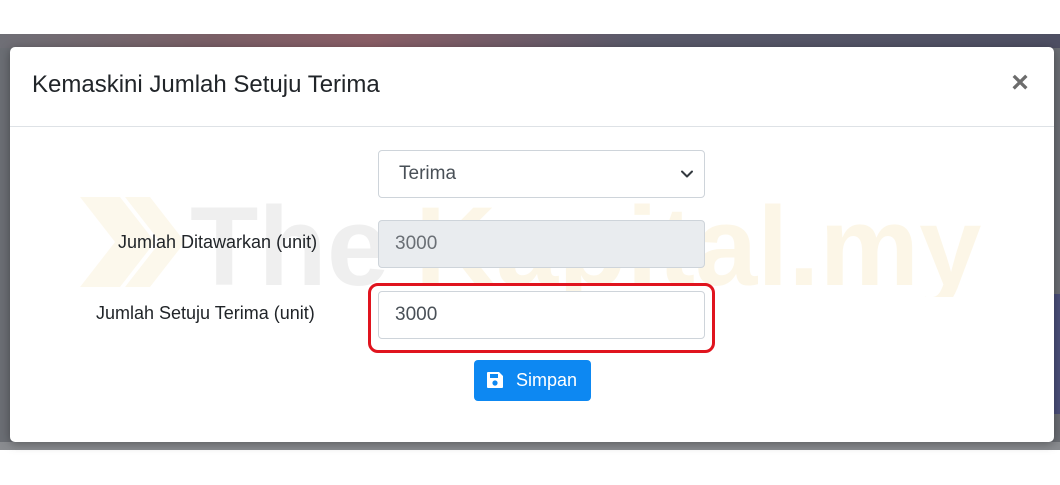 This screenshot has width=1060, height=485. I want to click on save-button: Simpan, so click(532, 380).